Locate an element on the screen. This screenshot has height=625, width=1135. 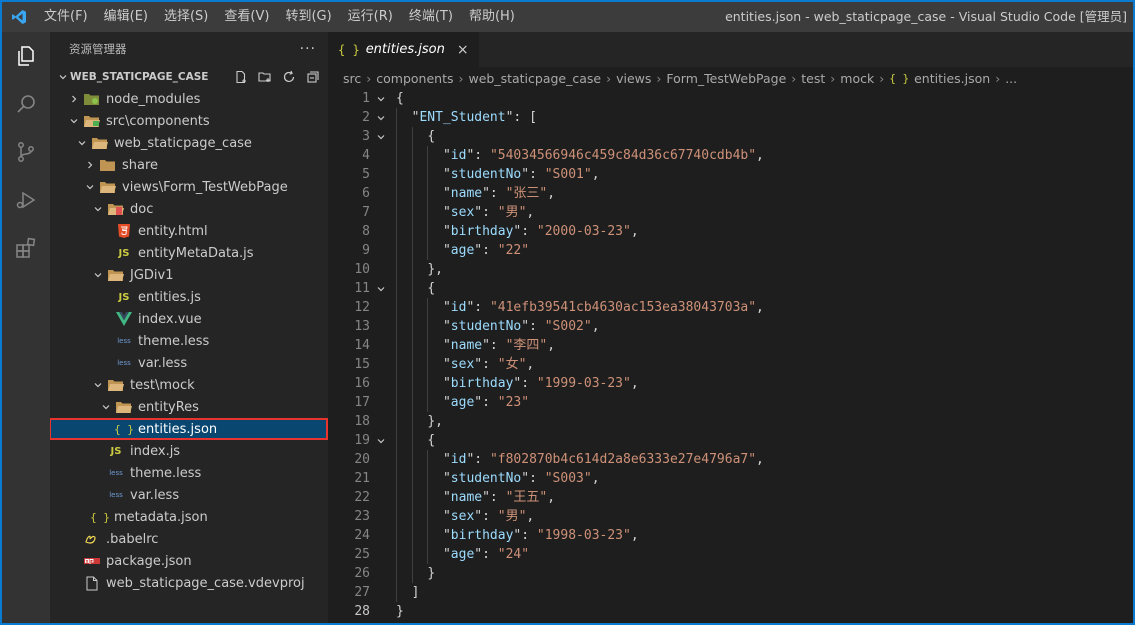
line-number: 18 is located at coordinates (362, 421).